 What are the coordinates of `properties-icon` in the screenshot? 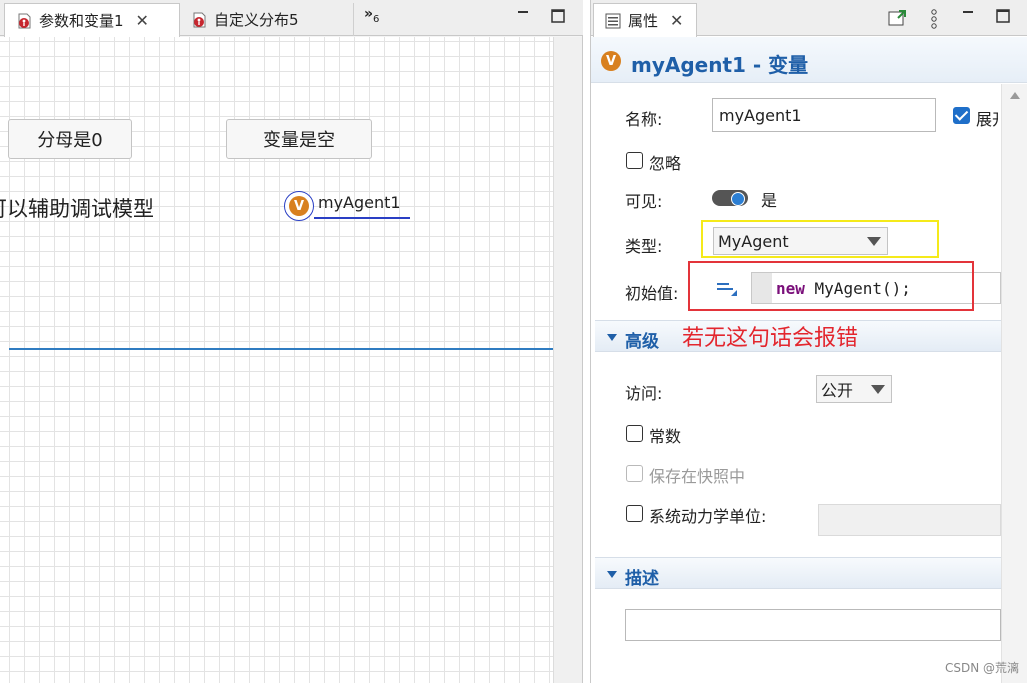 It's located at (613, 20).